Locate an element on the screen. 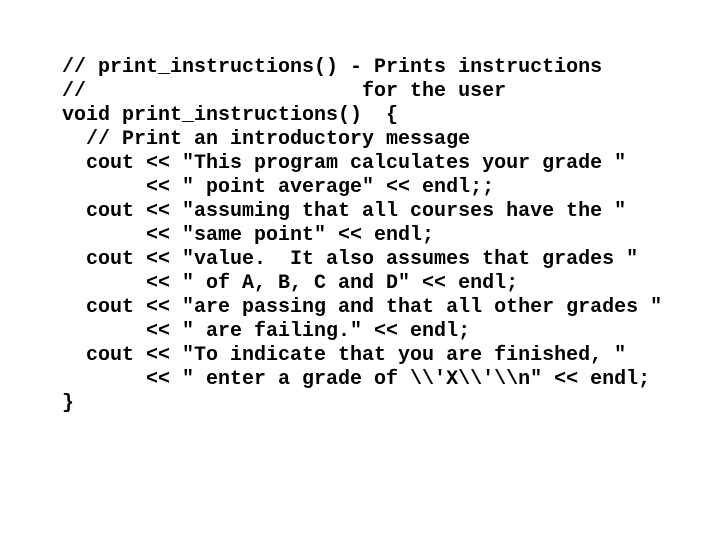  closing-brace-line: } is located at coordinates (68, 403).